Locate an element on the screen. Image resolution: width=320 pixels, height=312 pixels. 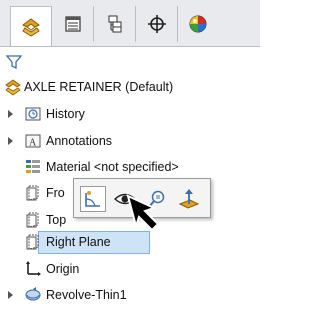
tree-item-origin: Origin is located at coordinates (130, 269).